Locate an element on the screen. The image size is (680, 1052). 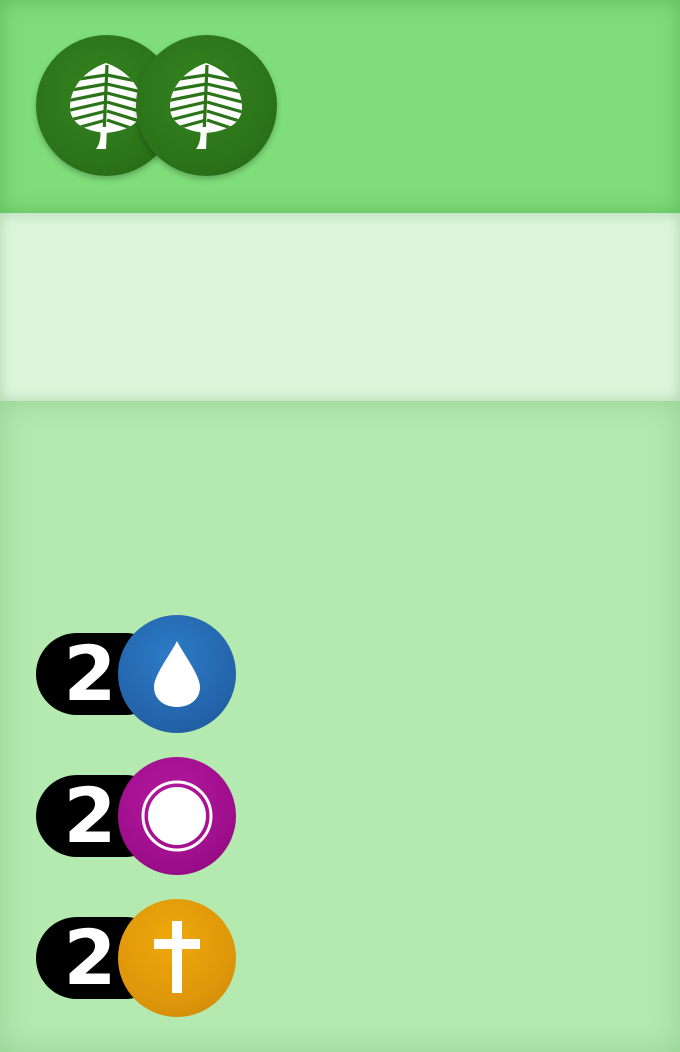
cross-count: 2 is located at coordinates (90, 957).